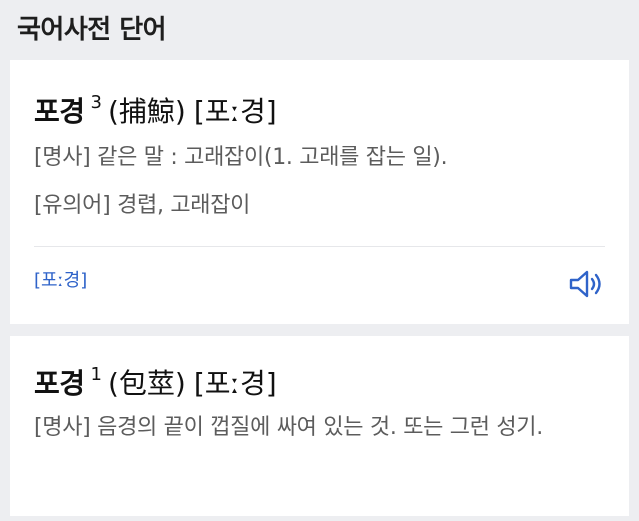  I want to click on definition-text: [명사] 음경의 끝이 껍질에 싸여 있는 것. 또는 그런 성기., so click(288, 427).